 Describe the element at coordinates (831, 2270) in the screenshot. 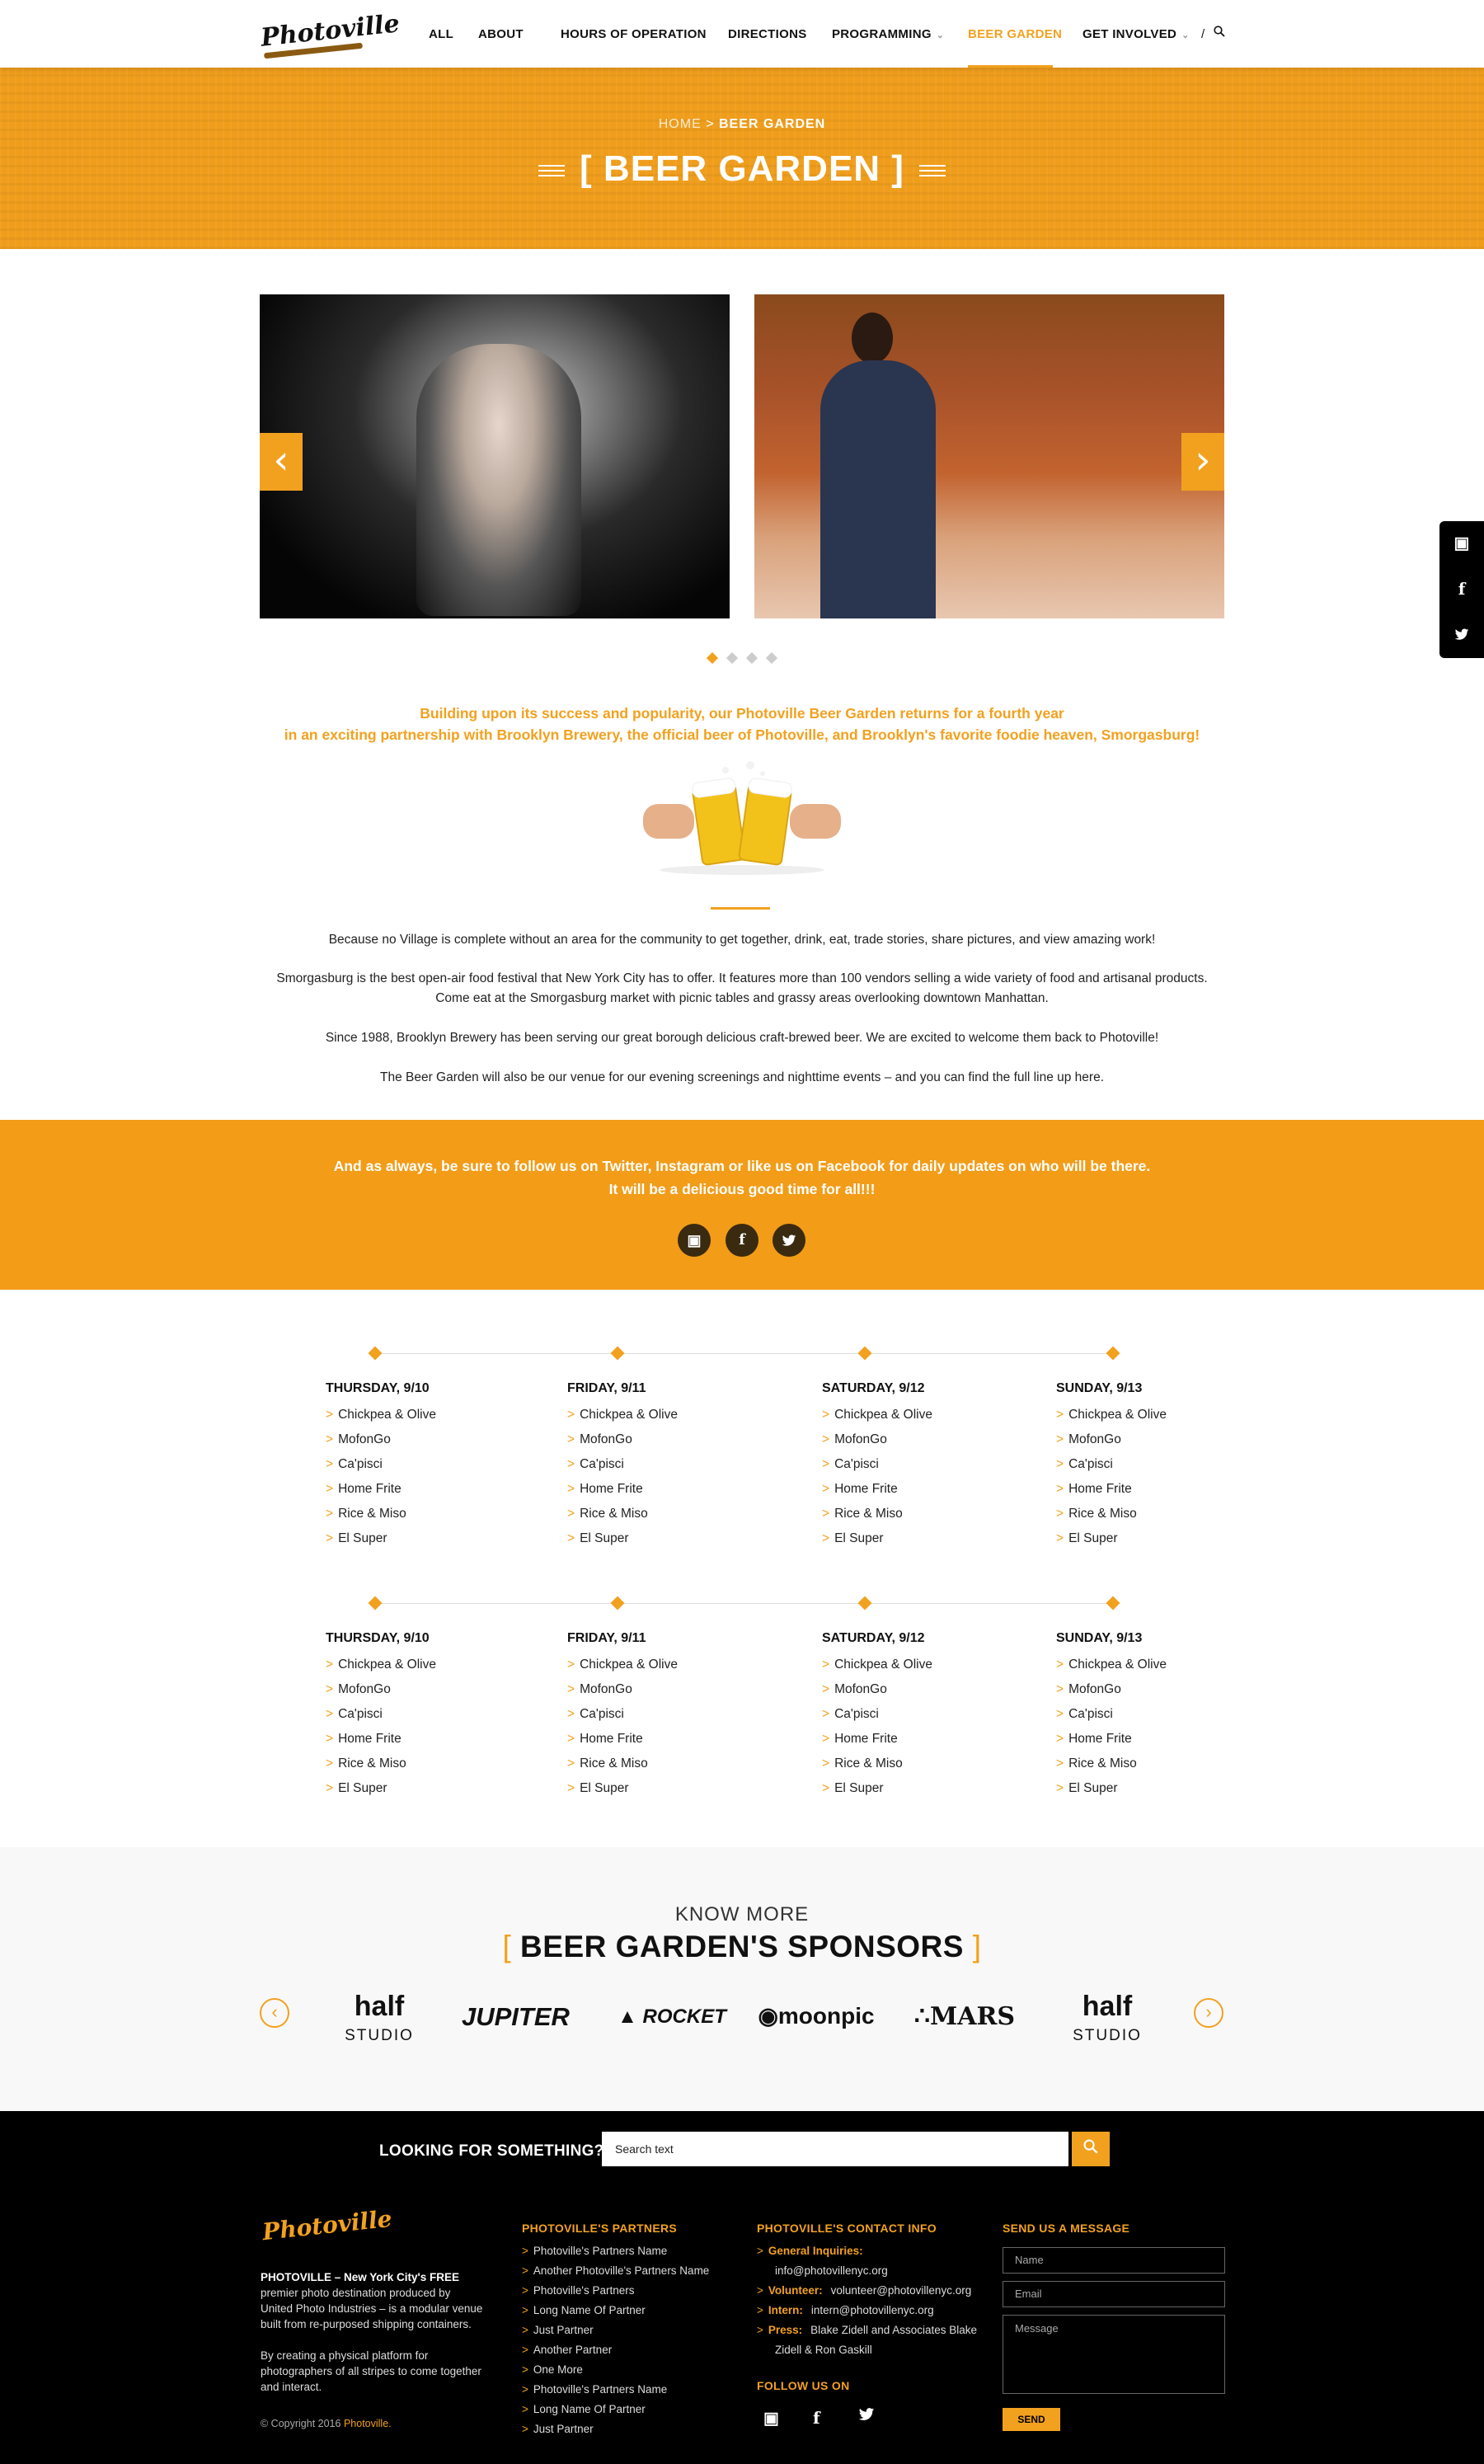

I see `contact-value: info@photovillenyc.org` at that location.